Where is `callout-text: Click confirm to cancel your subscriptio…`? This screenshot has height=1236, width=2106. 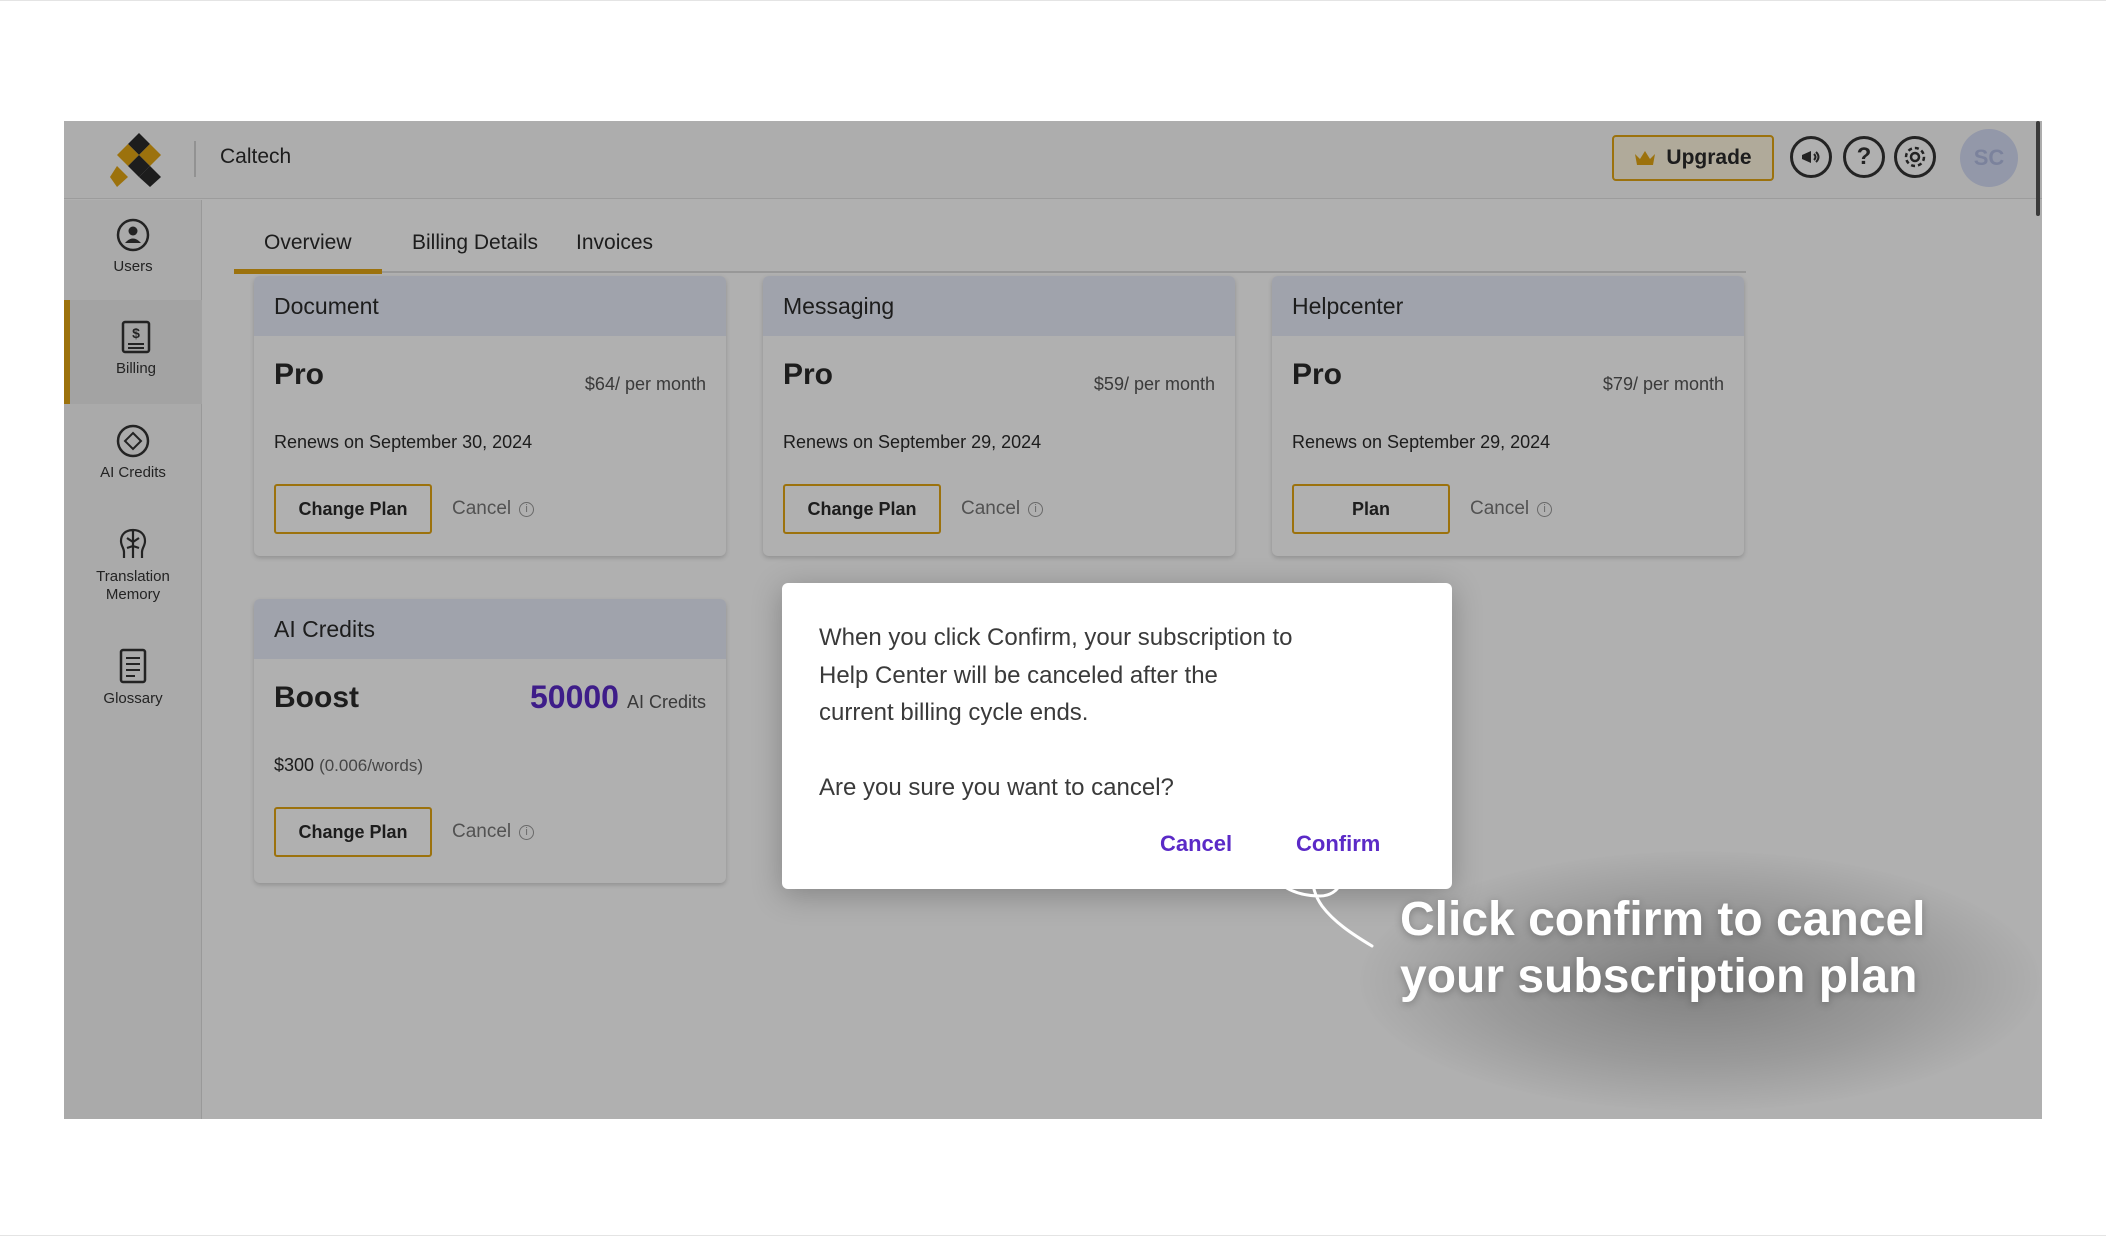
callout-text: Click confirm to cancel your subscriptio… is located at coordinates (1700, 948).